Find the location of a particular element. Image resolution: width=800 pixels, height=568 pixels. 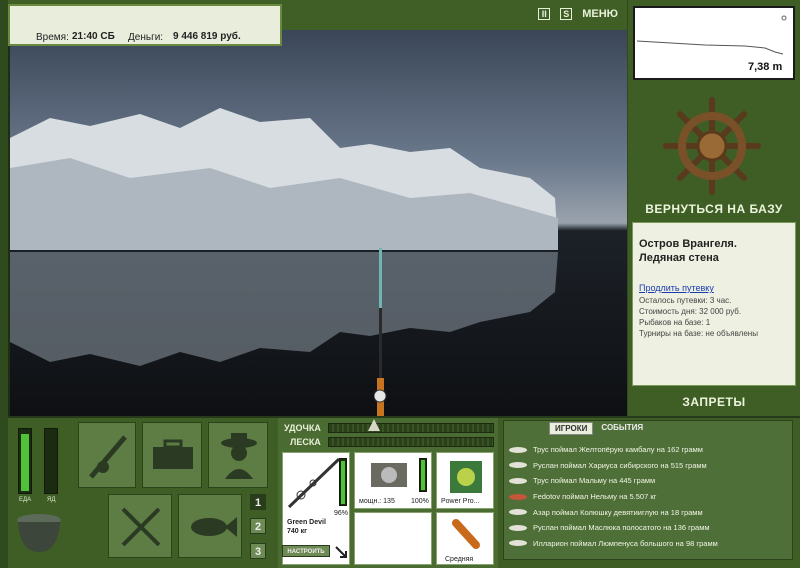

inventory-tile is located at coordinates (172, 455).